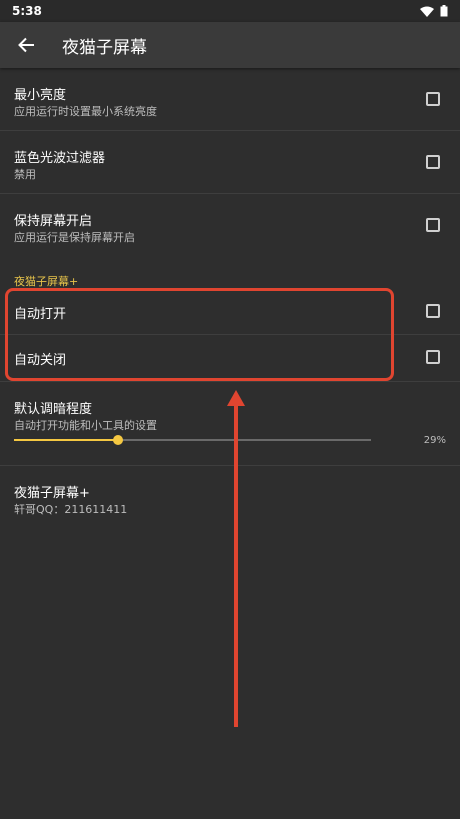 This screenshot has height=819, width=460. What do you see at coordinates (230, 162) in the screenshot?
I see `setting-blue-light-filter: 蓝色光波过滤器 禁用` at bounding box center [230, 162].